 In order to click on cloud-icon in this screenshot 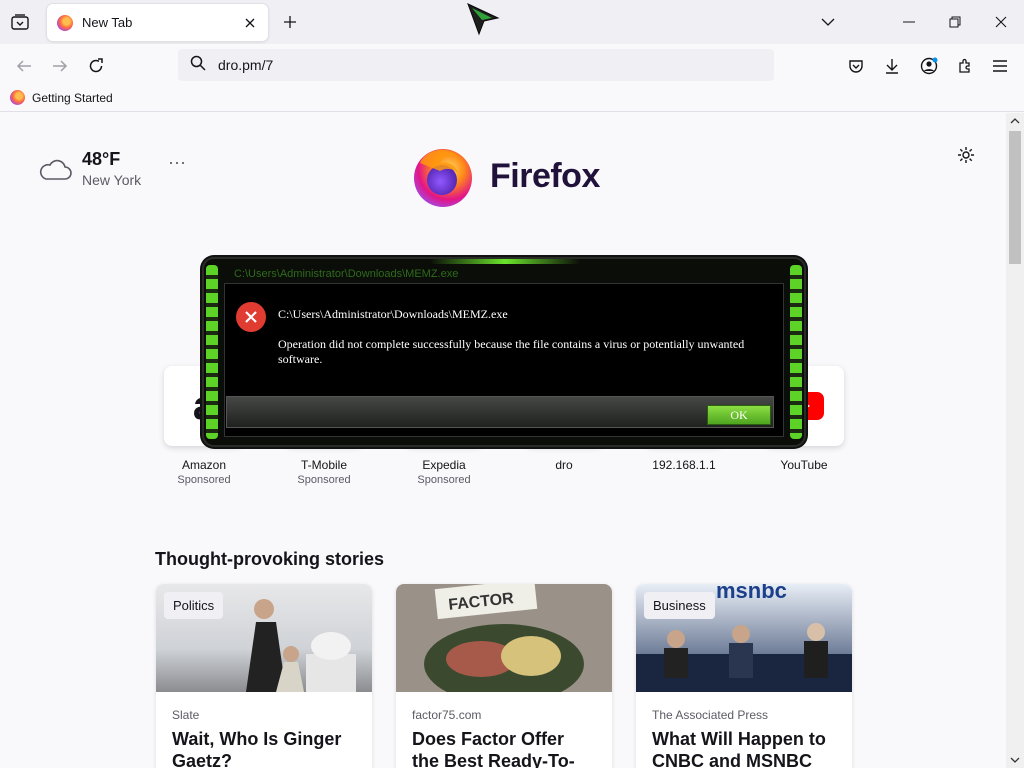, I will do `click(55, 169)`.